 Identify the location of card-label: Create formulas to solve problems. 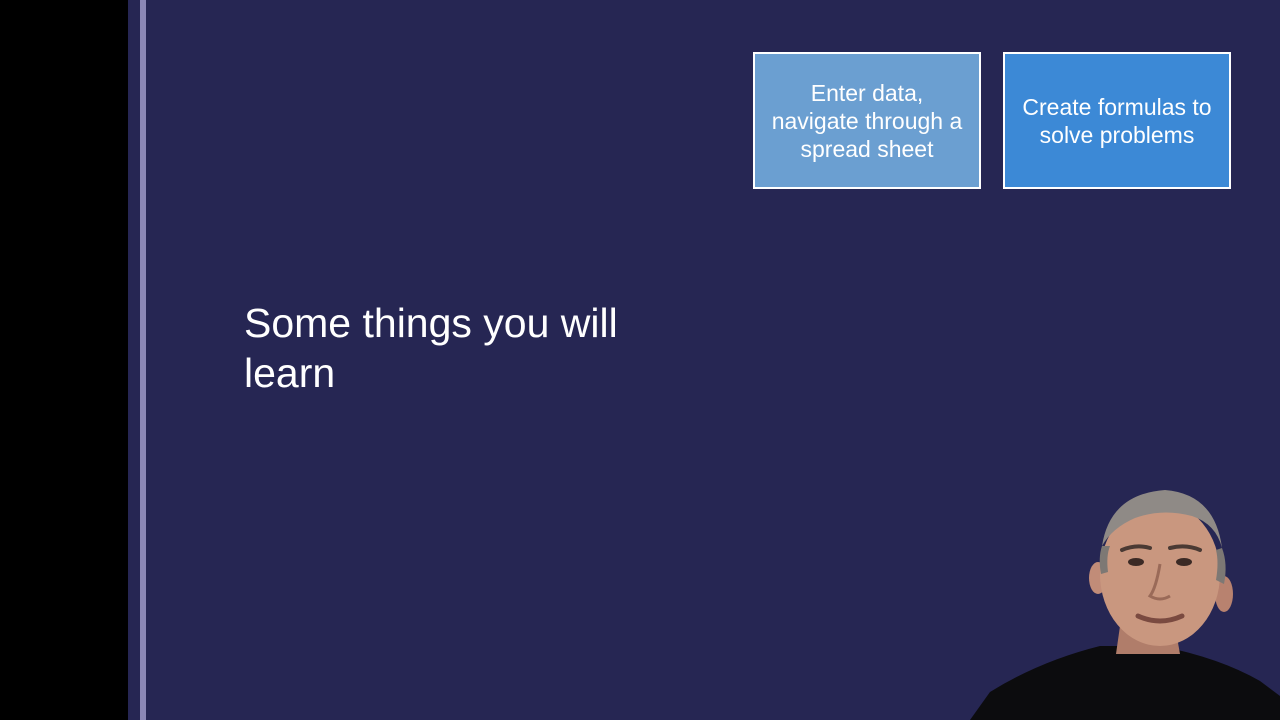
(1117, 120).